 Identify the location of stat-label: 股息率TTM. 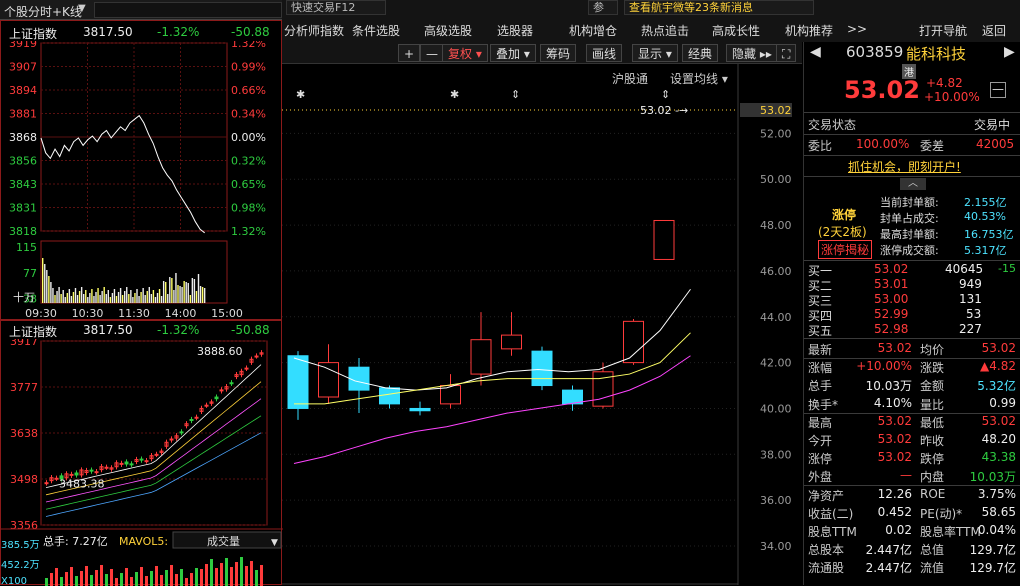
(950, 532).